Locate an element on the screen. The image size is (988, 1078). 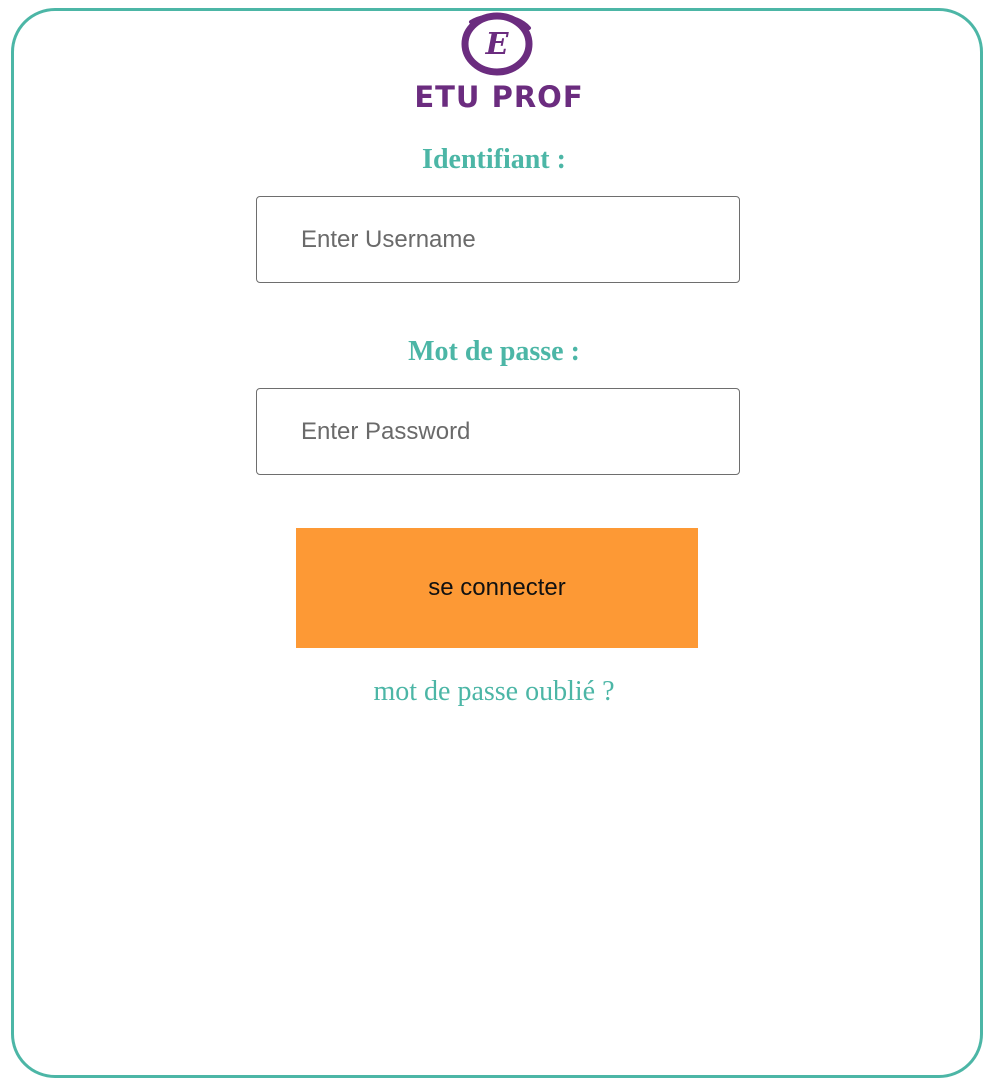
username-label: Identifiant : is located at coordinates (494, 159).